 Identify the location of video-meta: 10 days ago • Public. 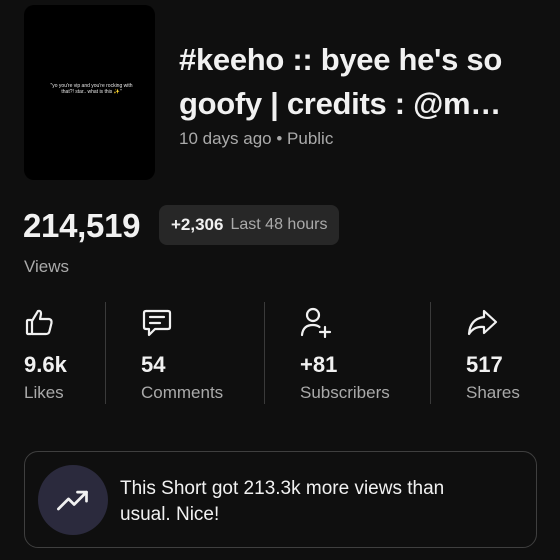
(256, 138).